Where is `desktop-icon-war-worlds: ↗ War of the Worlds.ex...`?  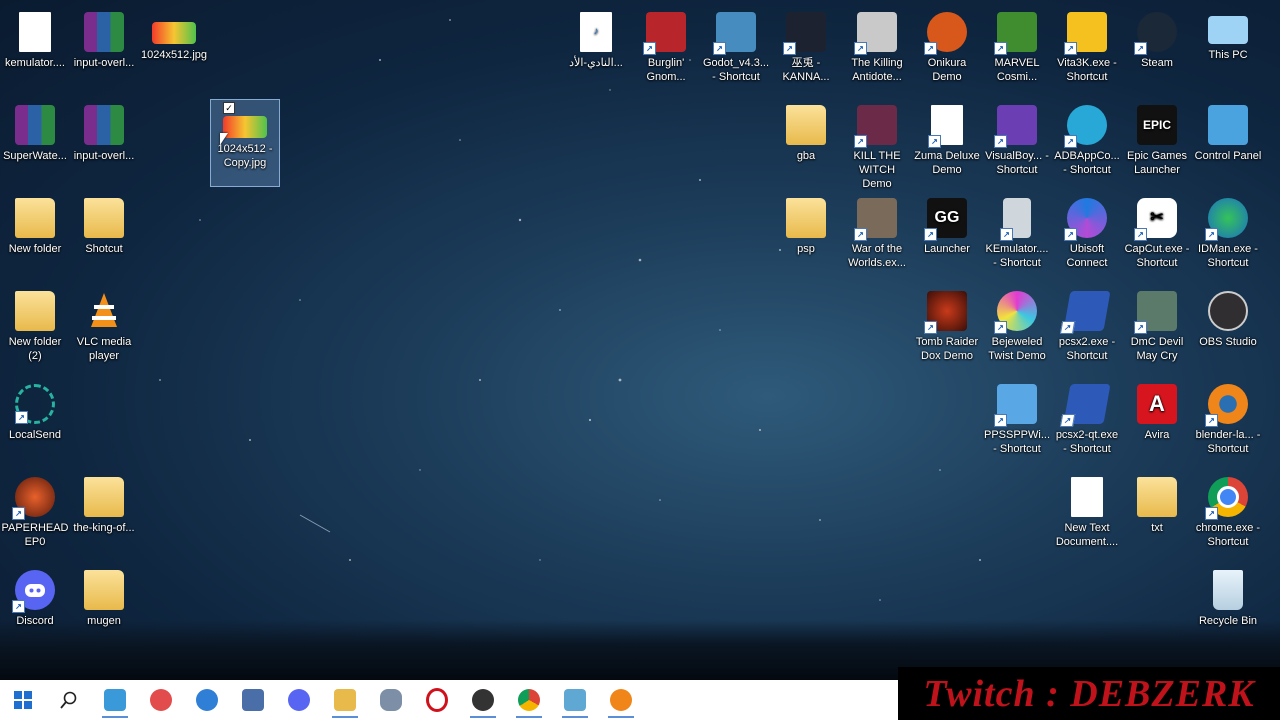
desktop-icon-war-worlds: ↗ War of the Worlds.ex... is located at coordinates (877, 236).